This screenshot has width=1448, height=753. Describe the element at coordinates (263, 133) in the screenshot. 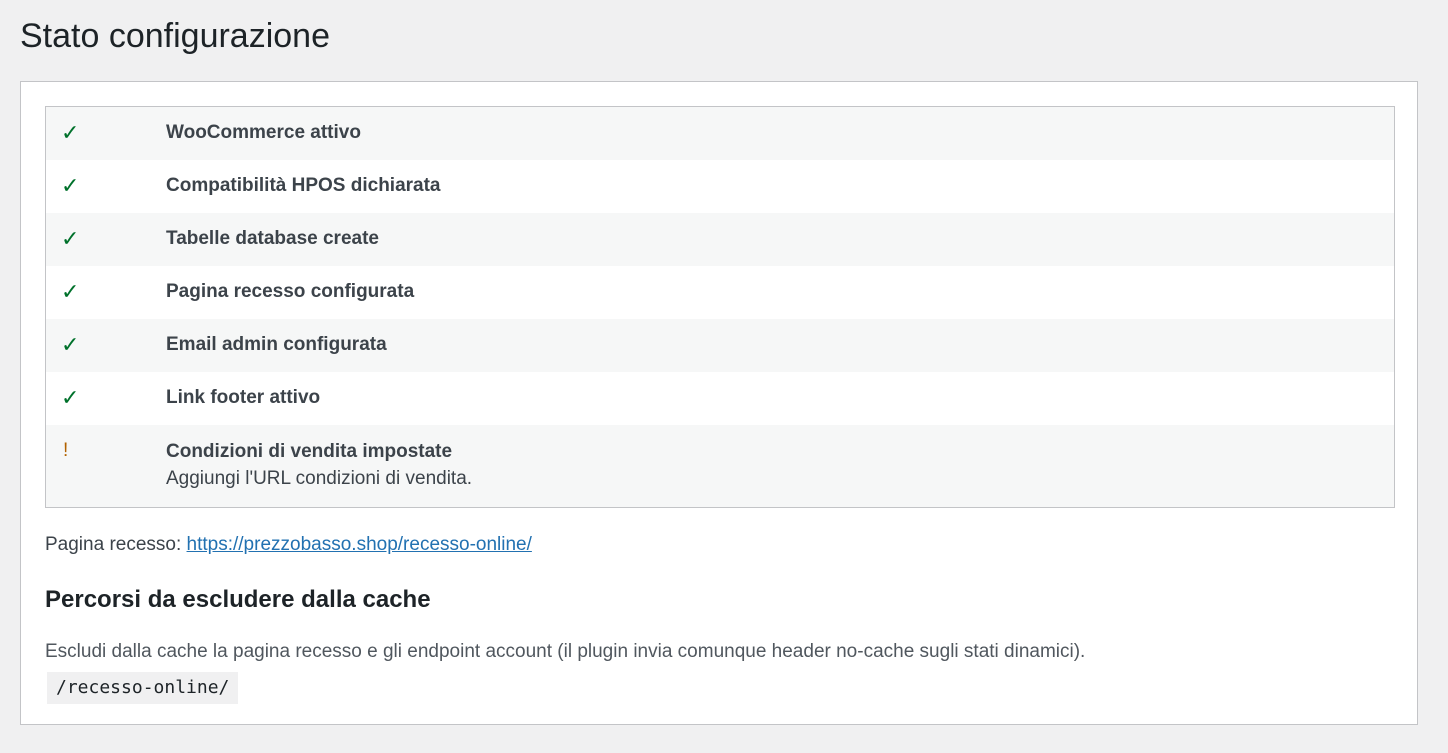

I see `check-label: WooCommerce attivo` at that location.